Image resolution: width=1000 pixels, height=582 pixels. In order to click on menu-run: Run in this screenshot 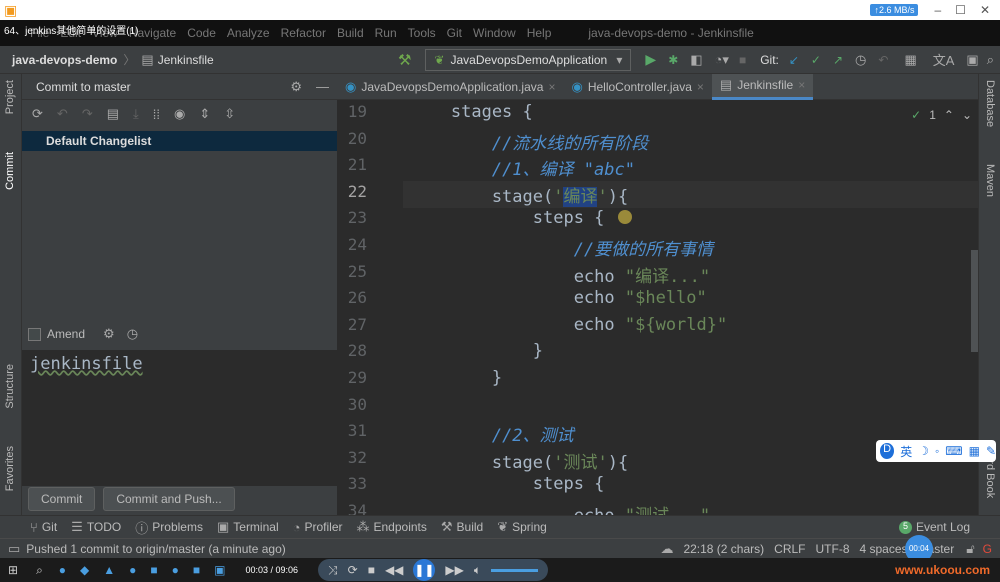, I will do `click(386, 33)`.